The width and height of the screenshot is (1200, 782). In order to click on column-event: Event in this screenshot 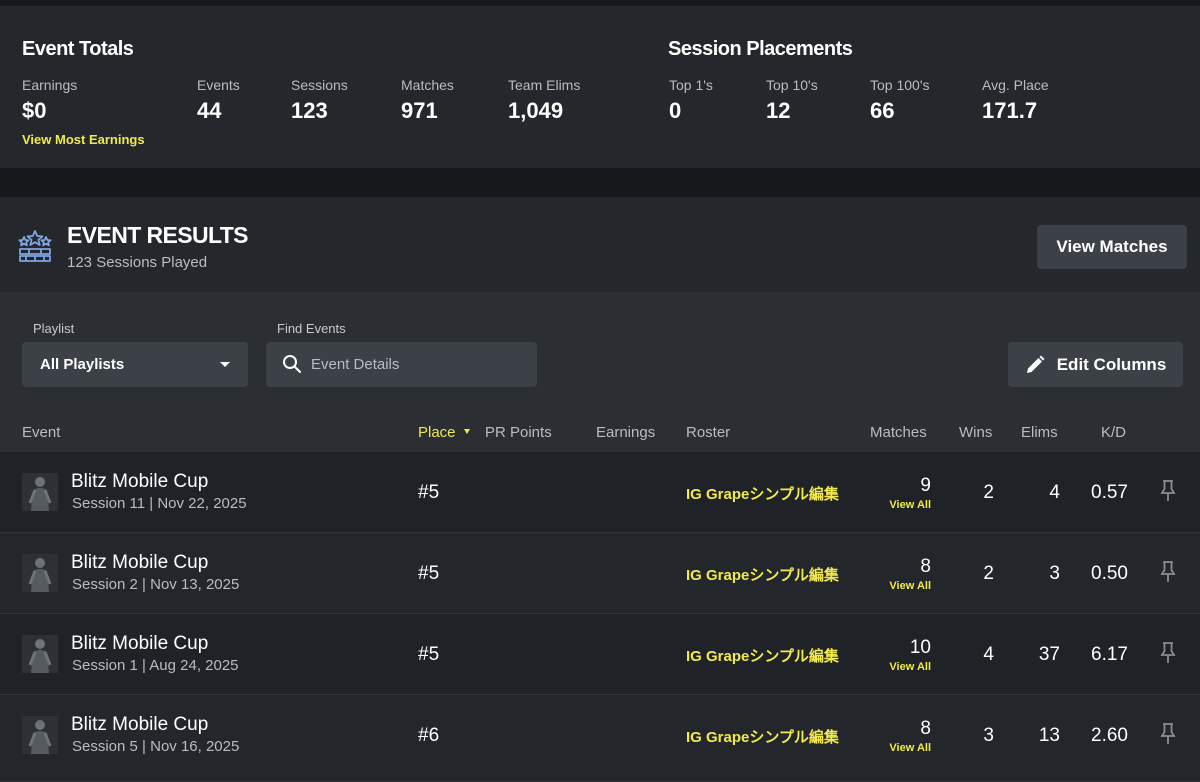, I will do `click(41, 432)`.